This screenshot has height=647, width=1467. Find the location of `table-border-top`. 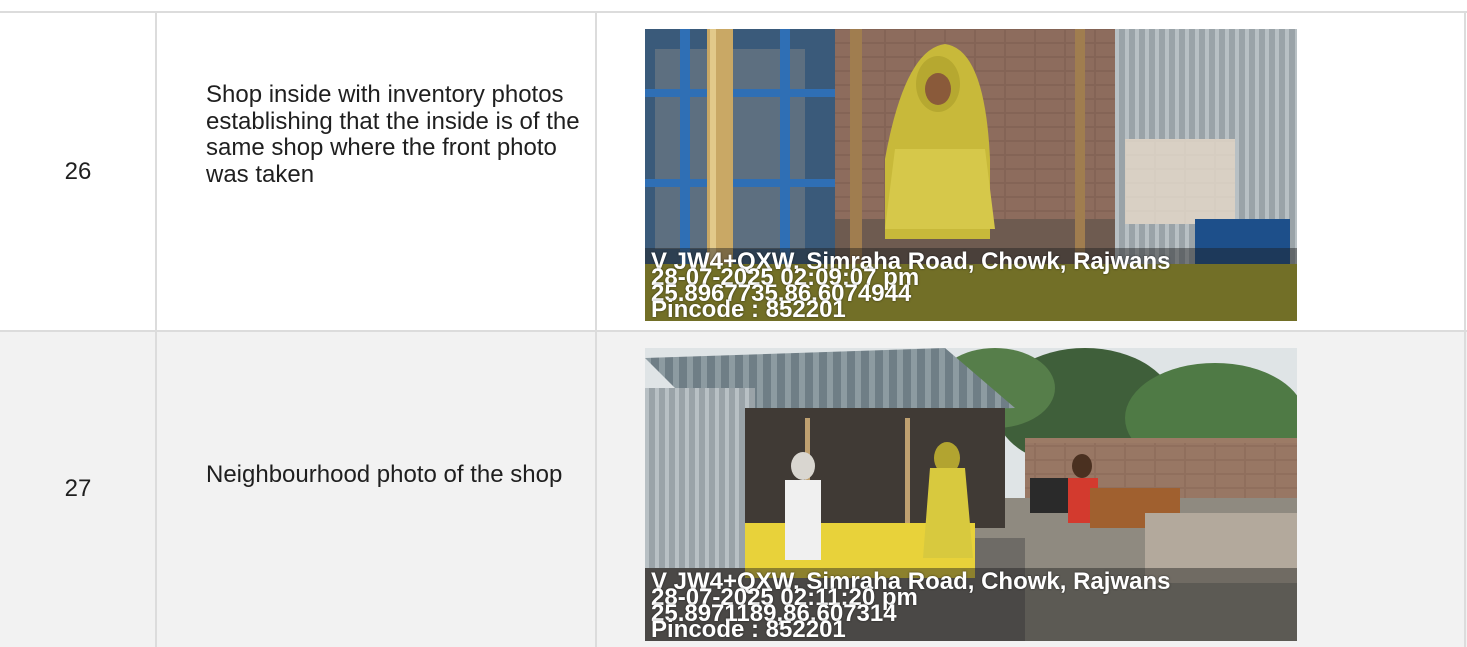

table-border-top is located at coordinates (733, 12).